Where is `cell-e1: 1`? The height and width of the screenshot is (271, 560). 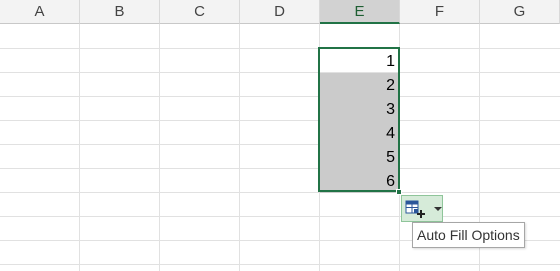
cell-e1: 1 is located at coordinates (359, 61).